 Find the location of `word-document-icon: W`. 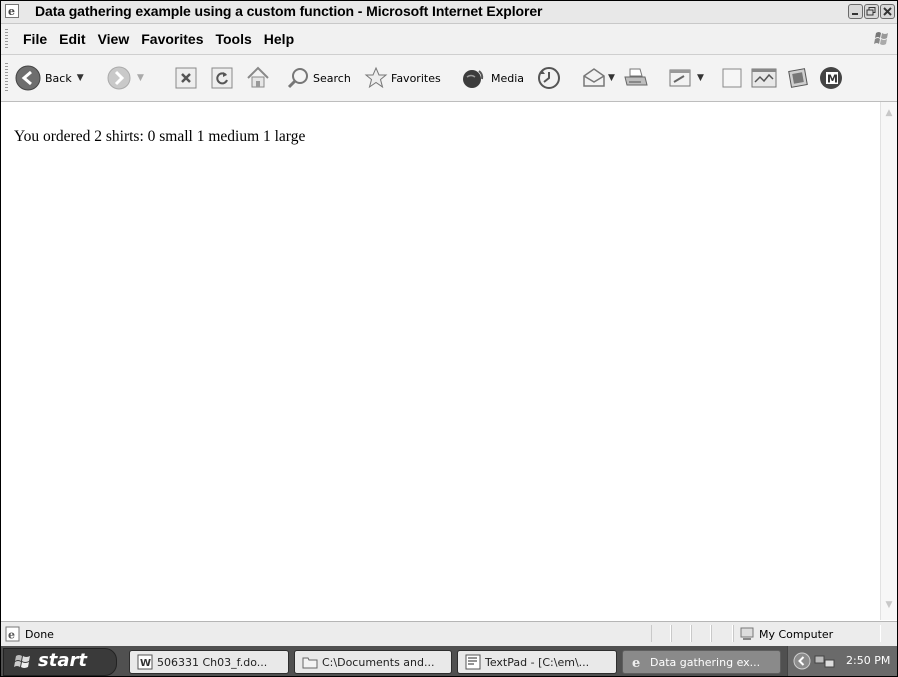

word-document-icon: W is located at coordinates (145, 662).